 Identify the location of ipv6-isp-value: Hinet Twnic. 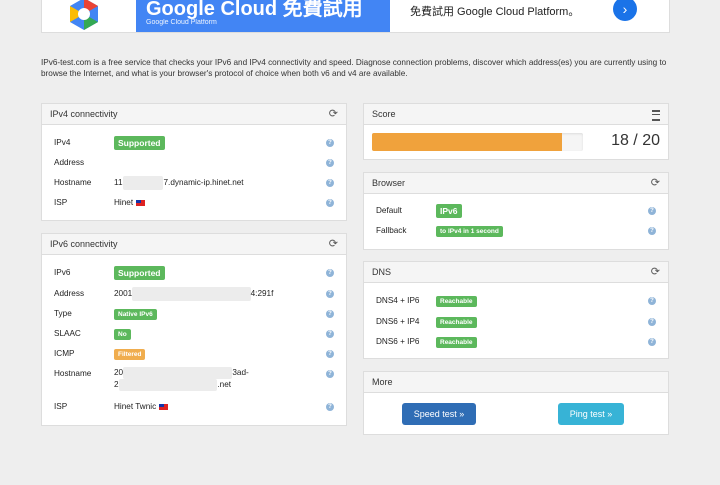
(135, 406).